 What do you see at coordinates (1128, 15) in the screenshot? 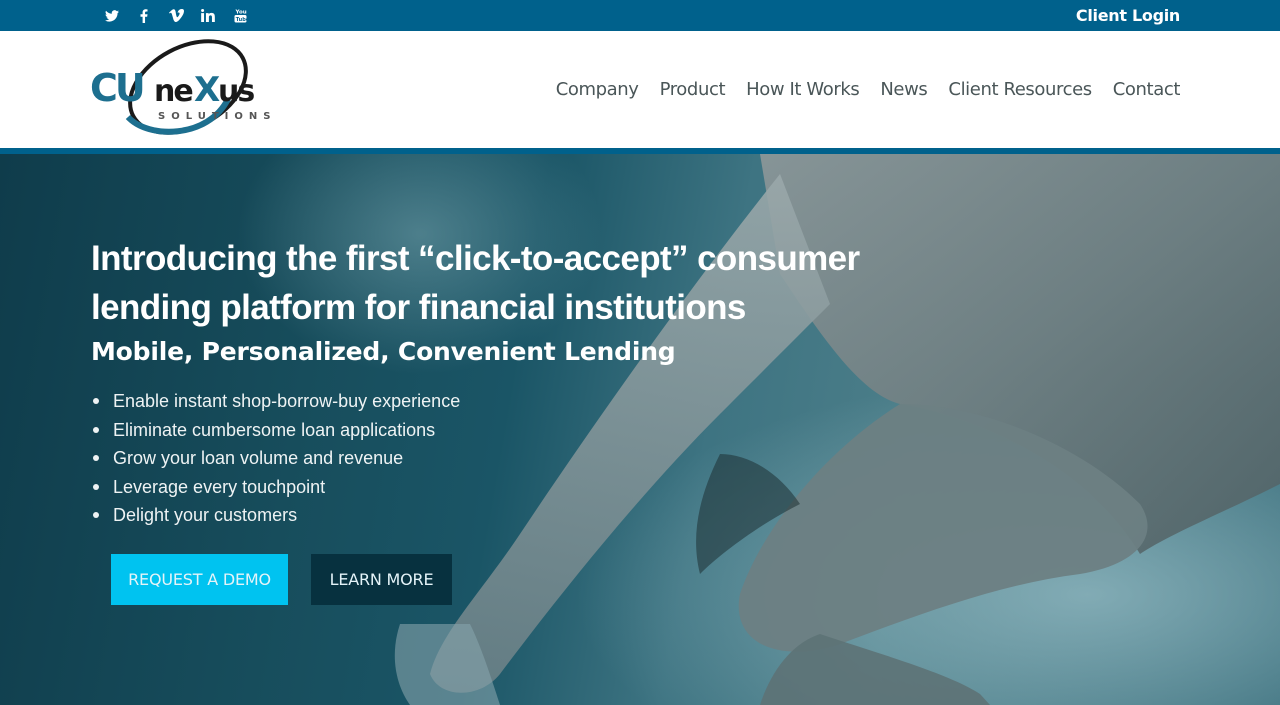
I see `client-login-link: Client Login` at bounding box center [1128, 15].